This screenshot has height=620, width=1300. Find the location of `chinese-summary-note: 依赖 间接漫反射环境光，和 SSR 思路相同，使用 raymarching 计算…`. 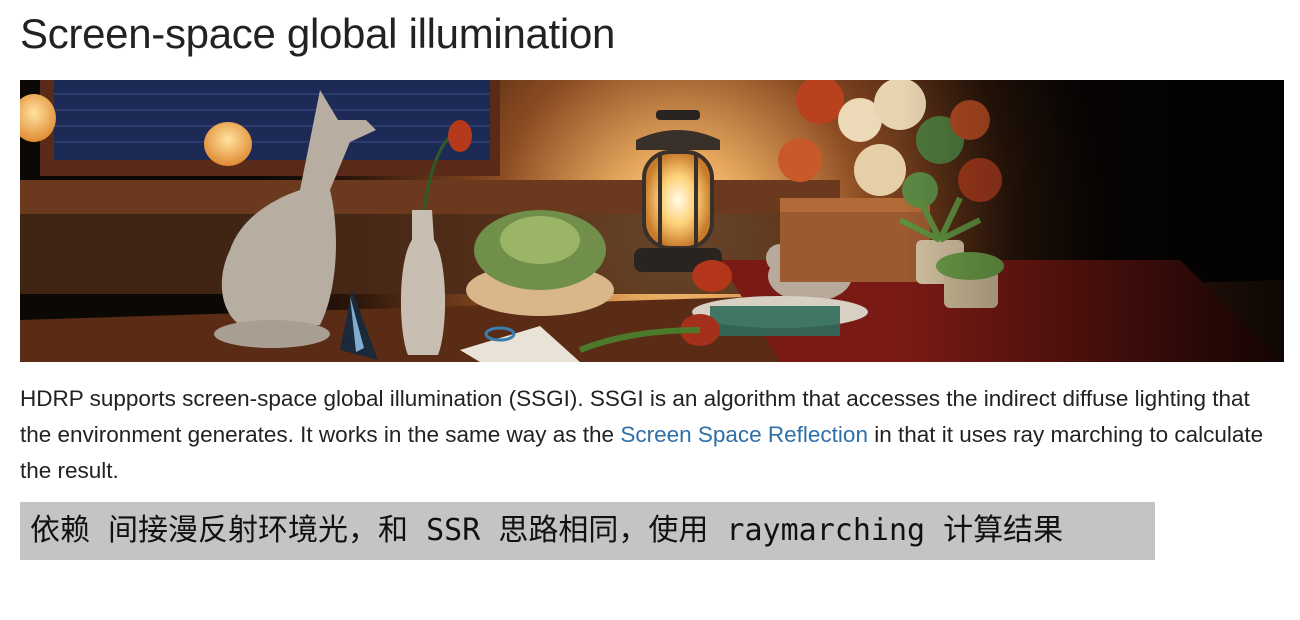

chinese-summary-note: 依赖 间接漫反射环境光，和 SSR 思路相同，使用 raymarching 计算… is located at coordinates (587, 531).